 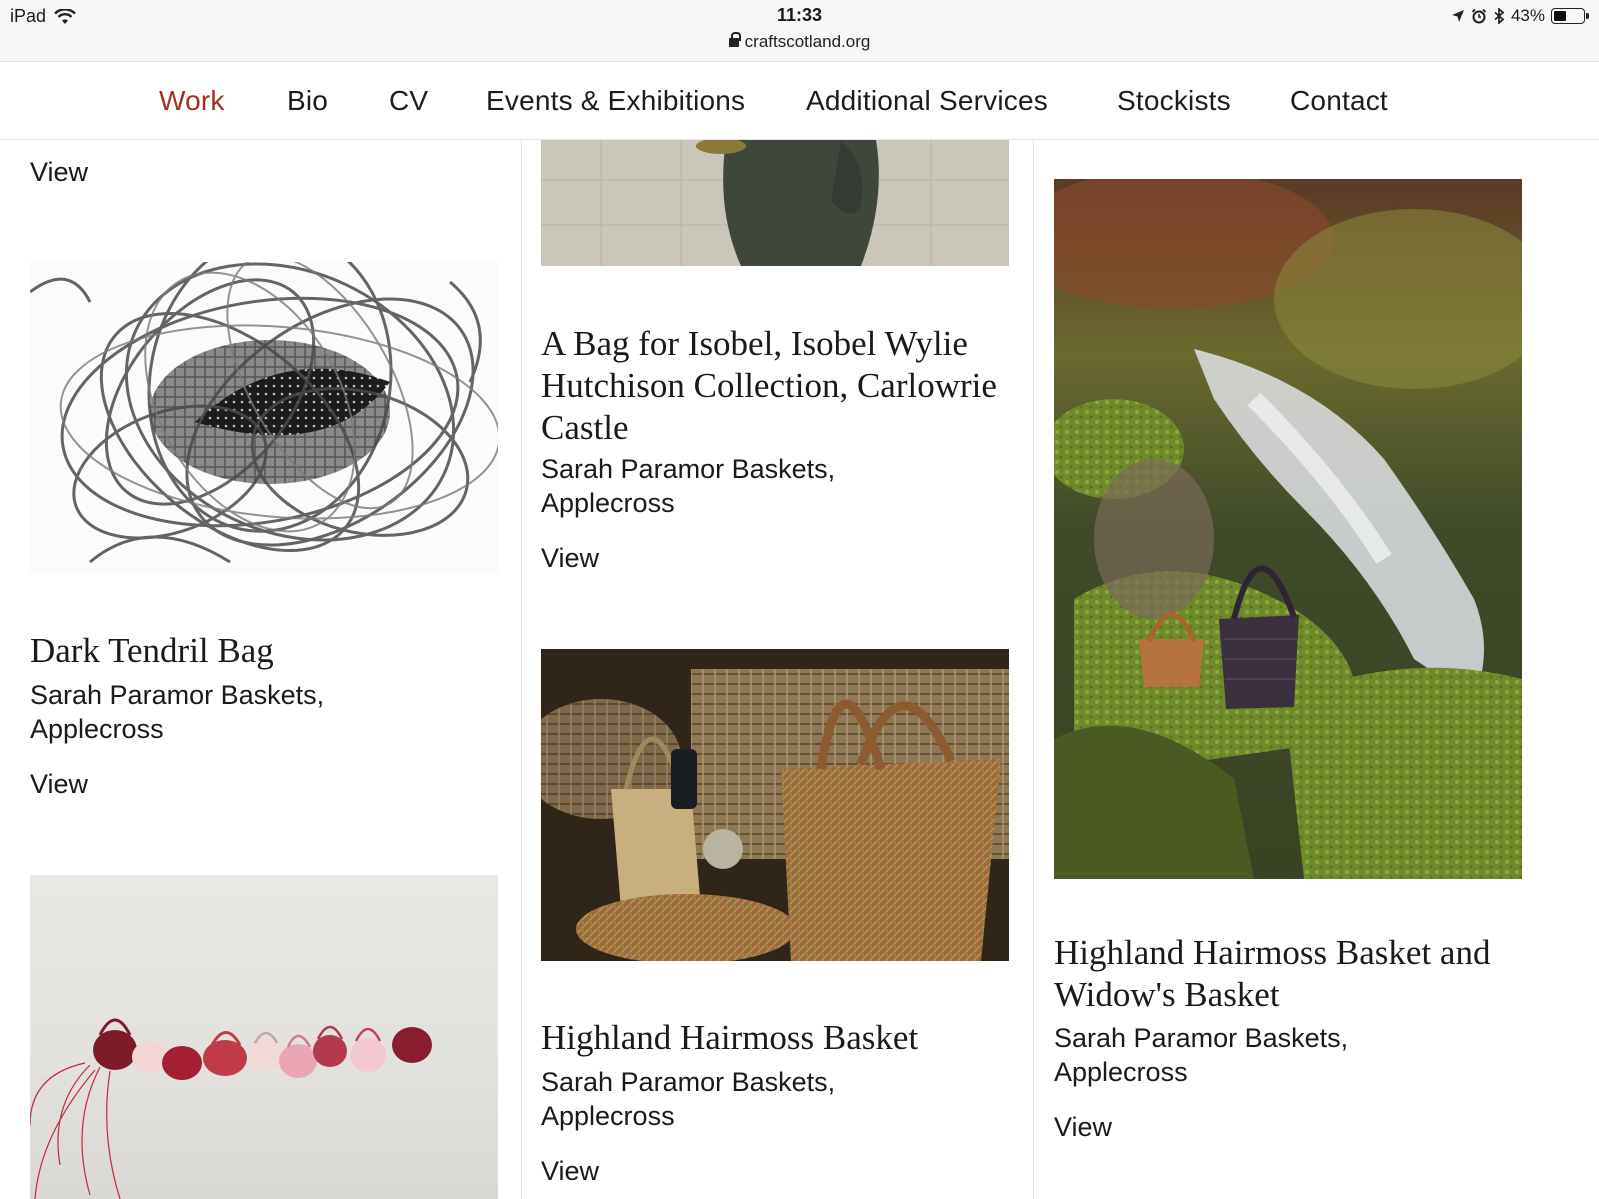 What do you see at coordinates (781, 1038) in the screenshot?
I see `item-title: Highland Hairmoss Basket` at bounding box center [781, 1038].